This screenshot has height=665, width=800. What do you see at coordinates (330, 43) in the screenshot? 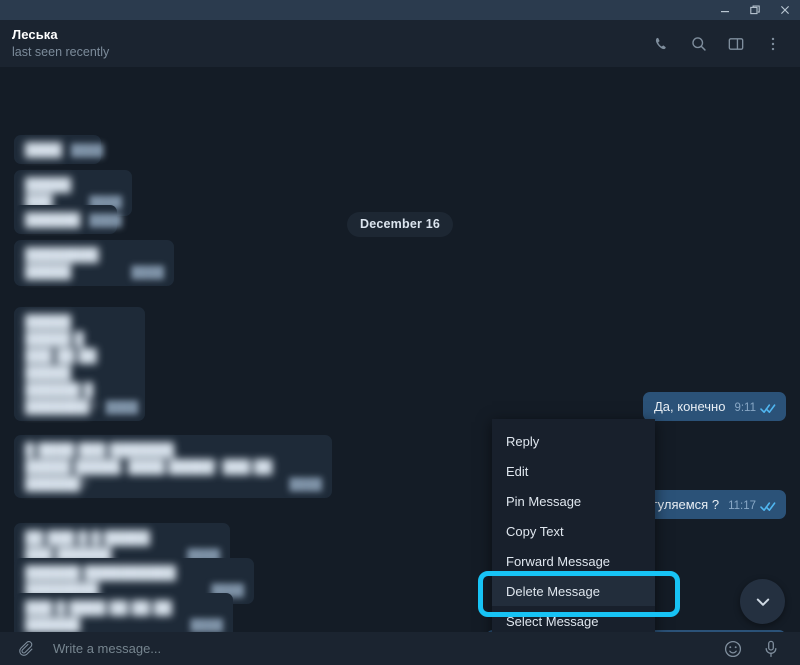
I see `peer-info: Леська last seen recently` at bounding box center [330, 43].